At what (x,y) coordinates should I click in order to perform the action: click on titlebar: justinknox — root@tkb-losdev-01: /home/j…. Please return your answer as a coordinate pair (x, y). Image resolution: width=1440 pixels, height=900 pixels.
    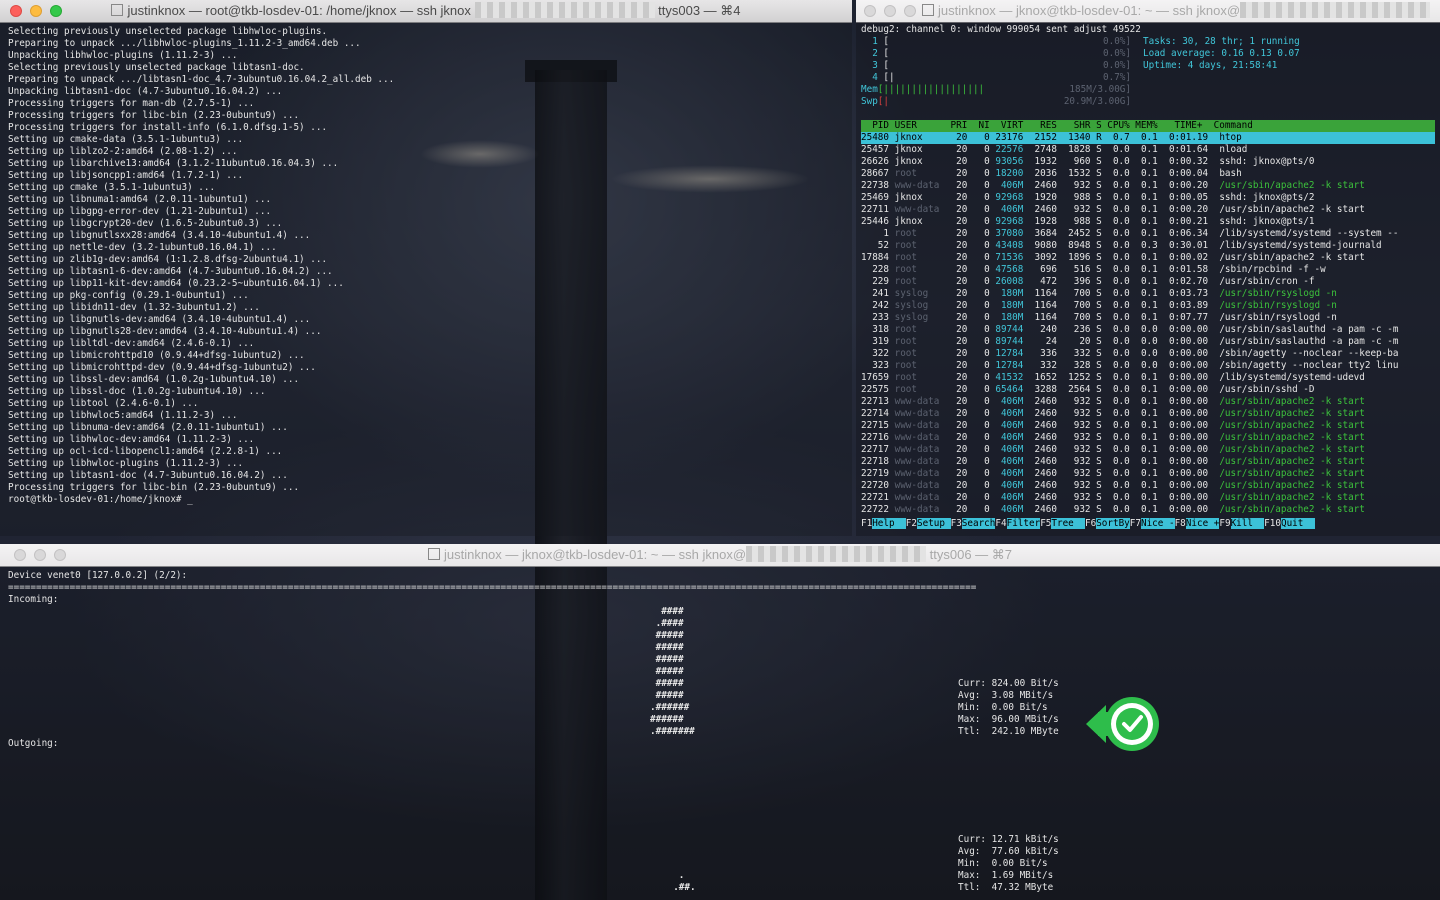
    Looking at the image, I should click on (426, 11).